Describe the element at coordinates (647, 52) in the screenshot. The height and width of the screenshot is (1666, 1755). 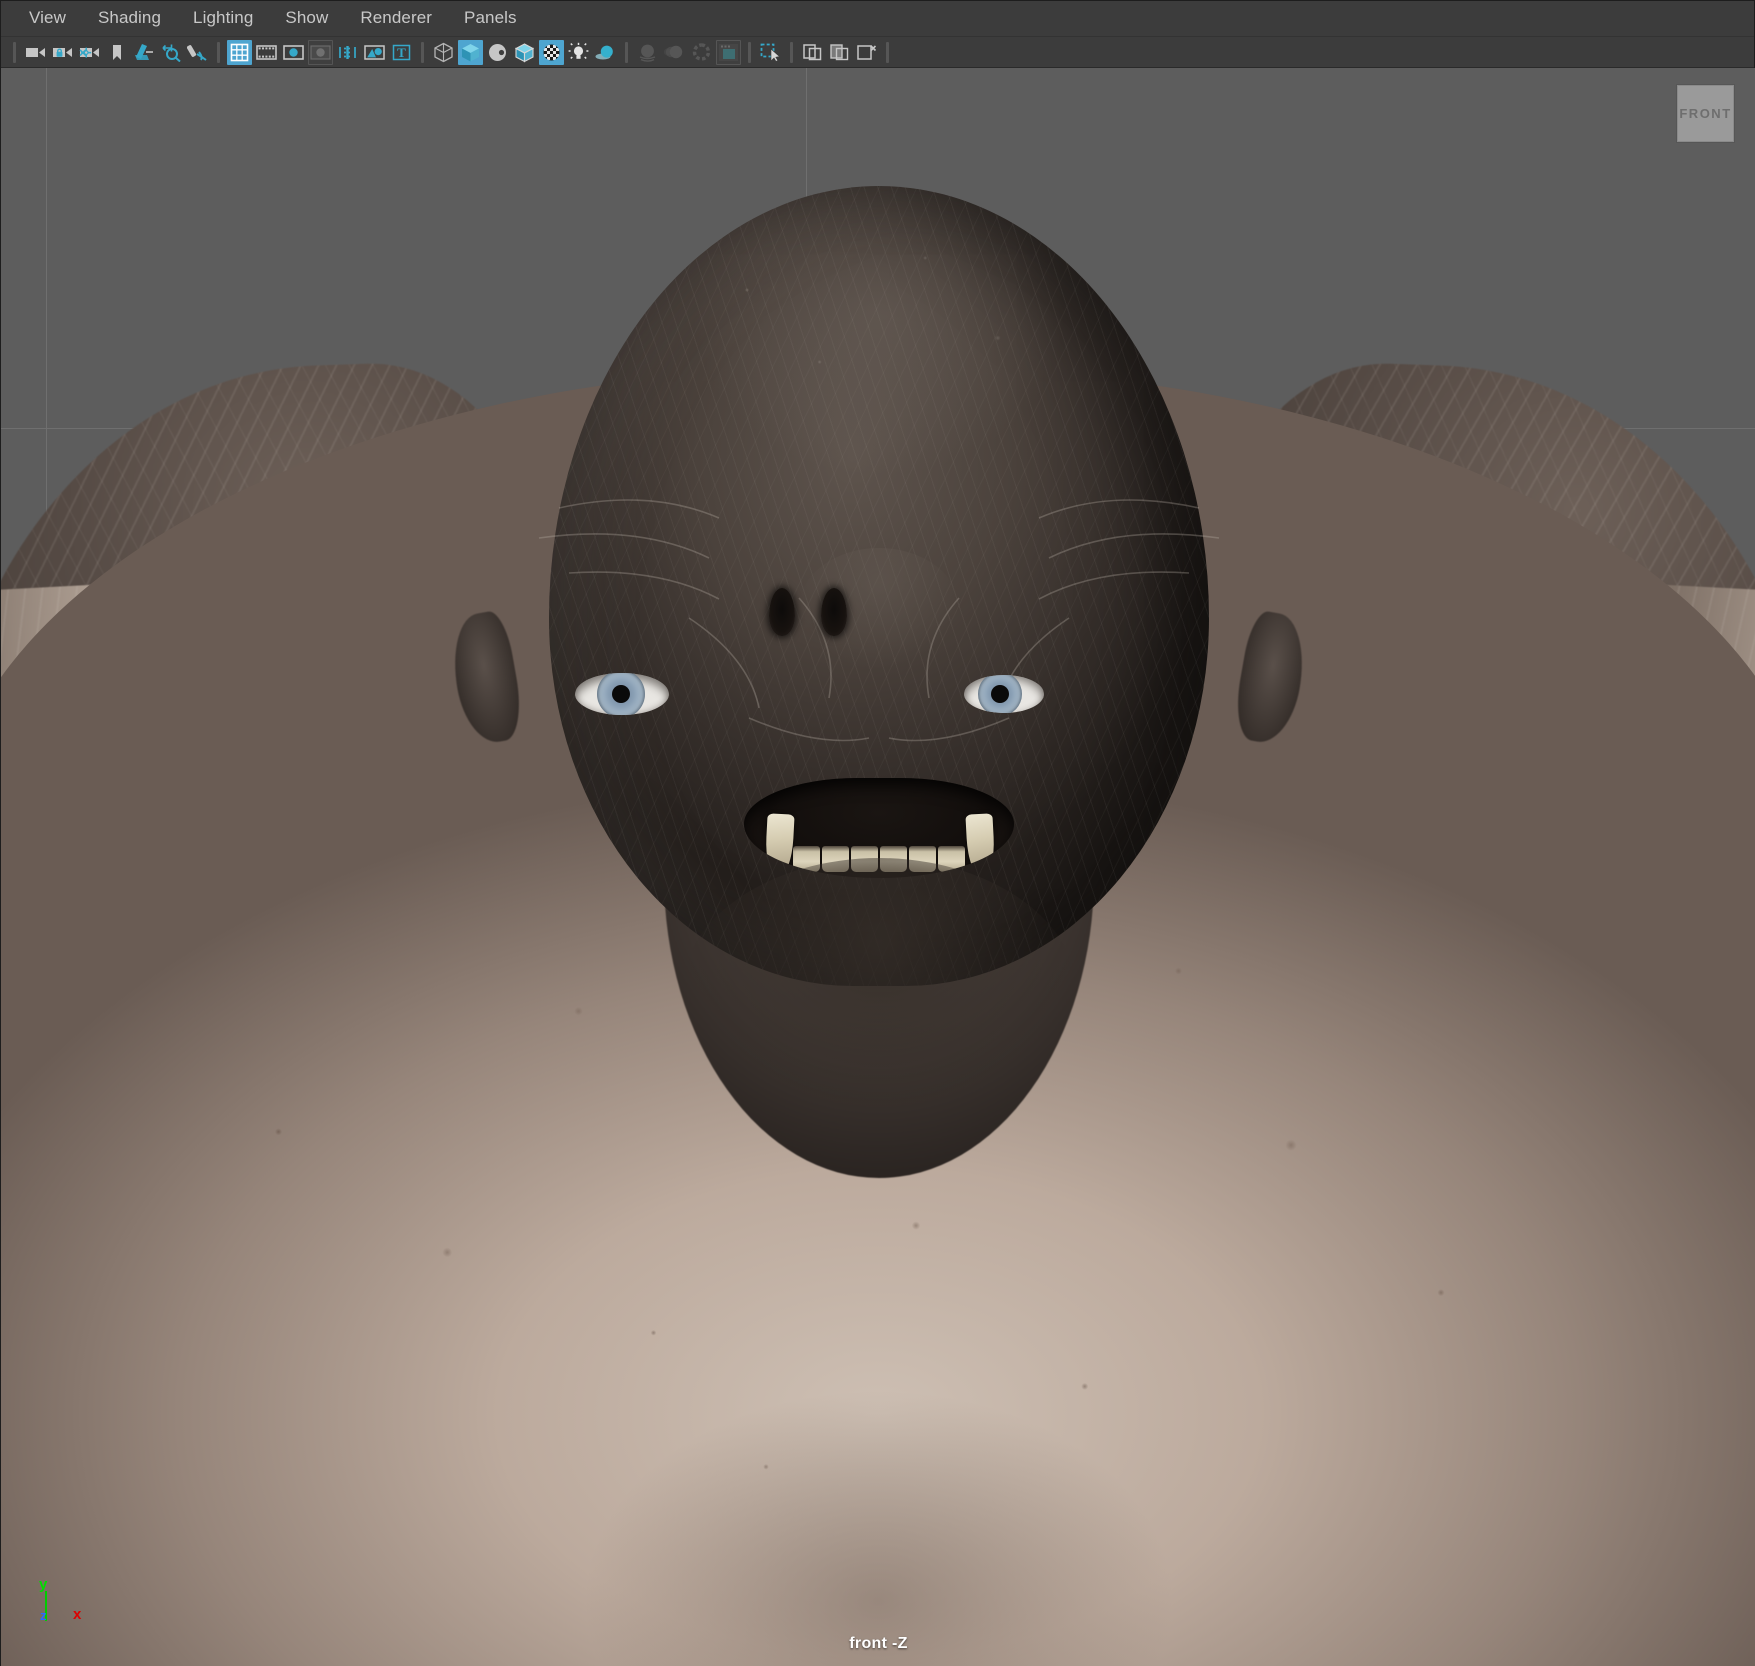
I see `screen-space-ao-icon` at that location.